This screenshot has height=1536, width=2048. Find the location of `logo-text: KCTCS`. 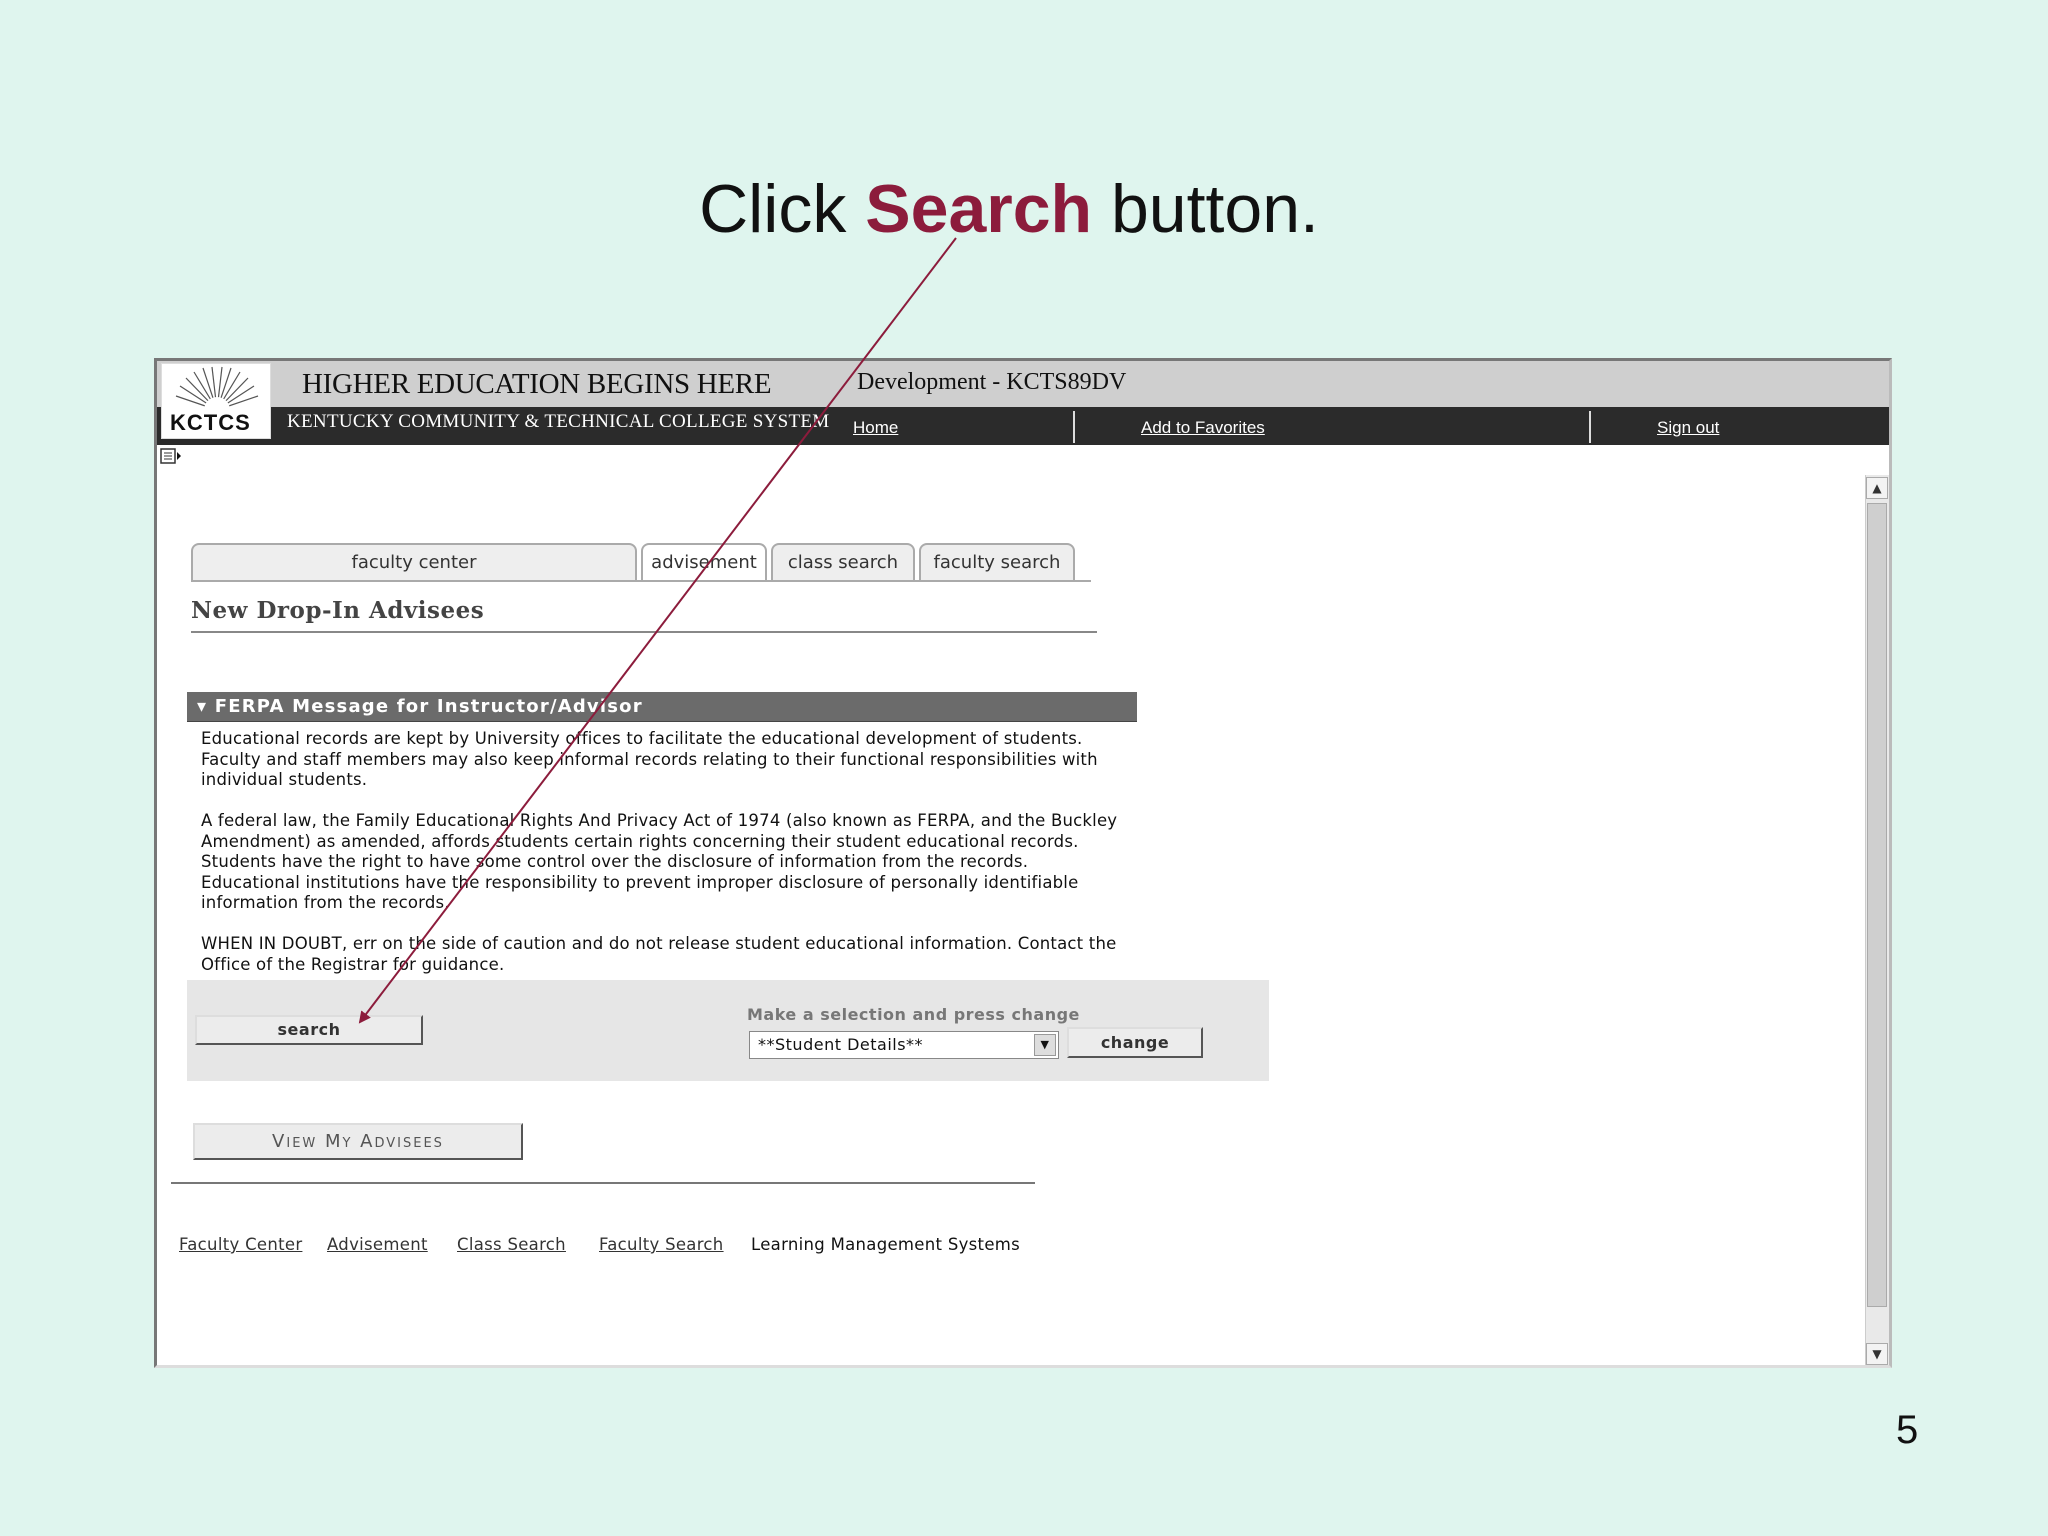

logo-text: KCTCS is located at coordinates (210, 422).